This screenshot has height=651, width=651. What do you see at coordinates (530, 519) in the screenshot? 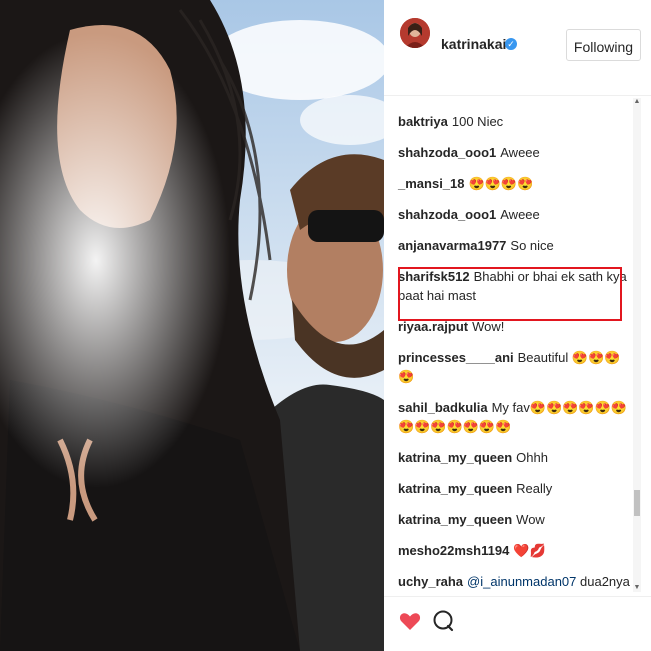
I see `comment-text: Wow` at bounding box center [530, 519].